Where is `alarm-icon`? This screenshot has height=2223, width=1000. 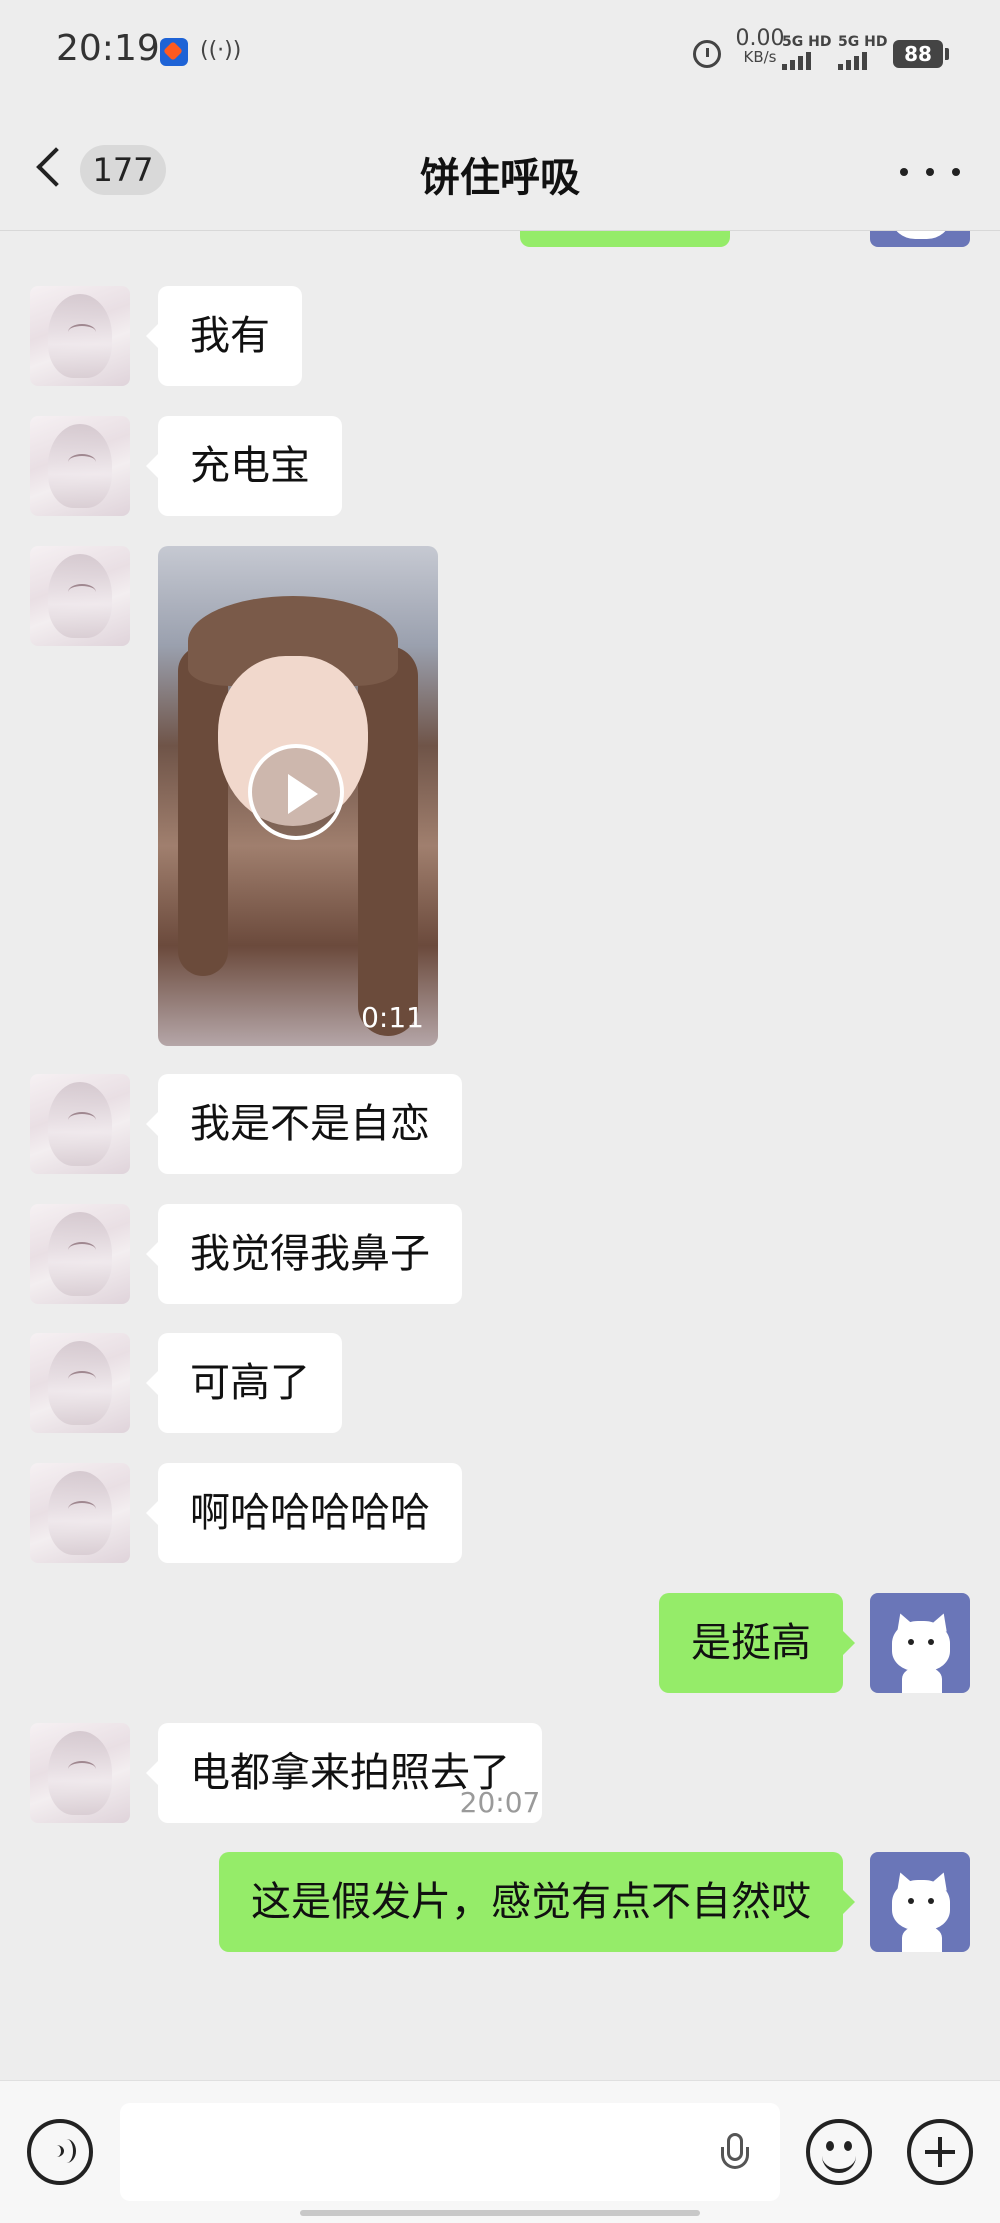 alarm-icon is located at coordinates (707, 54).